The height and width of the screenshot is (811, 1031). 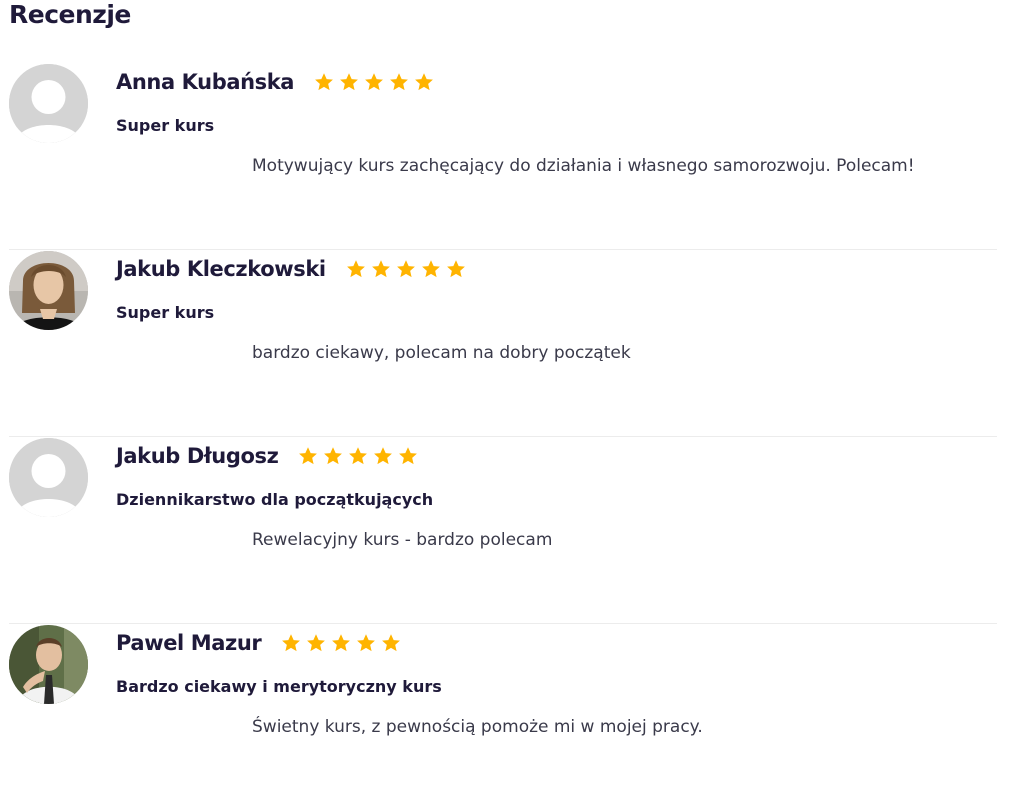 What do you see at coordinates (189, 643) in the screenshot?
I see `reviewer-name: Pawel Mazur` at bounding box center [189, 643].